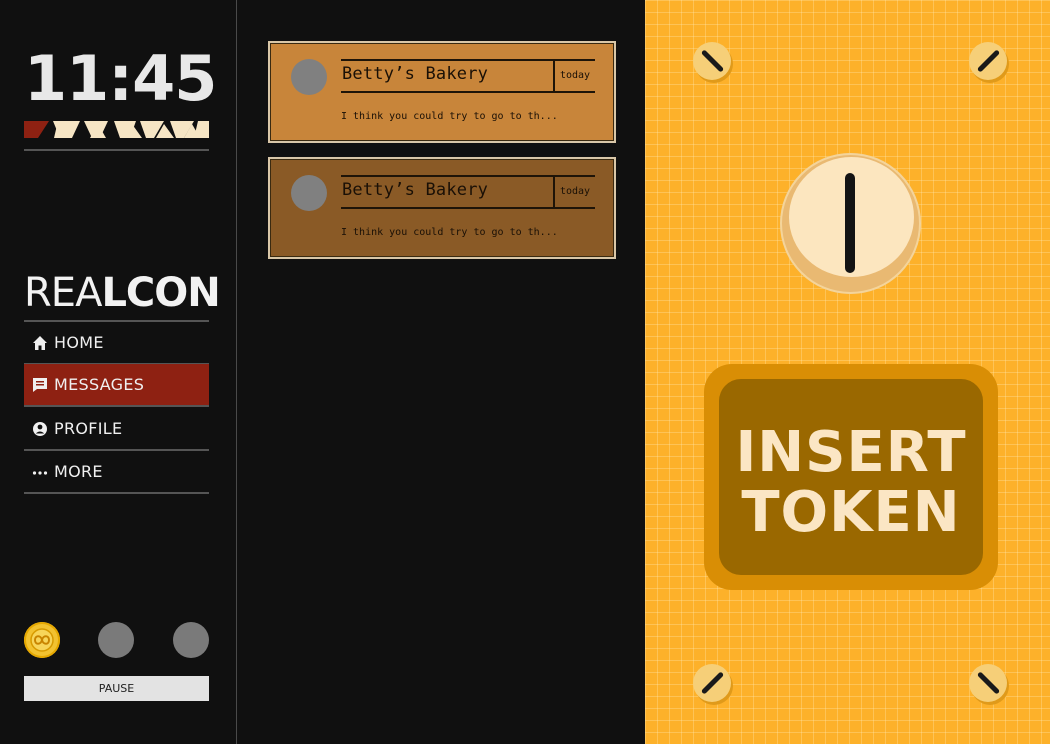 Image resolution: width=1050 pixels, height=744 pixels. What do you see at coordinates (120, 78) in the screenshot?
I see `clock: 11:45` at bounding box center [120, 78].